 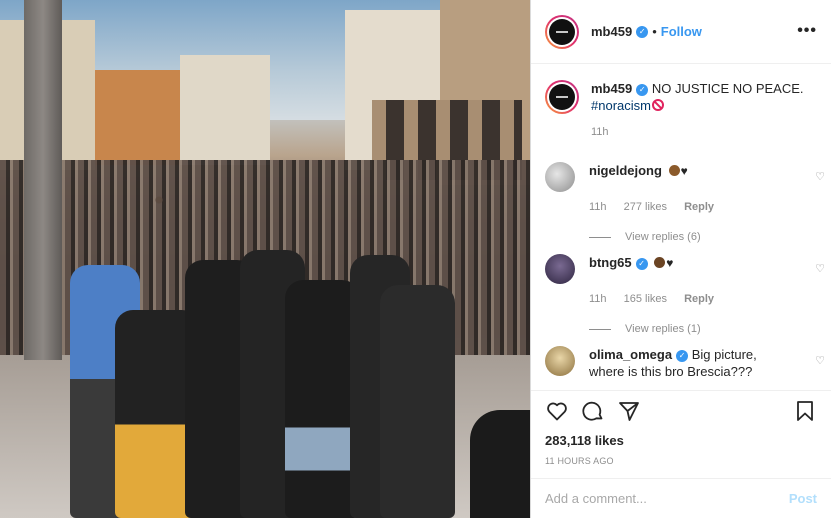 I want to click on comment-username: olima_omega, so click(x=630, y=354).